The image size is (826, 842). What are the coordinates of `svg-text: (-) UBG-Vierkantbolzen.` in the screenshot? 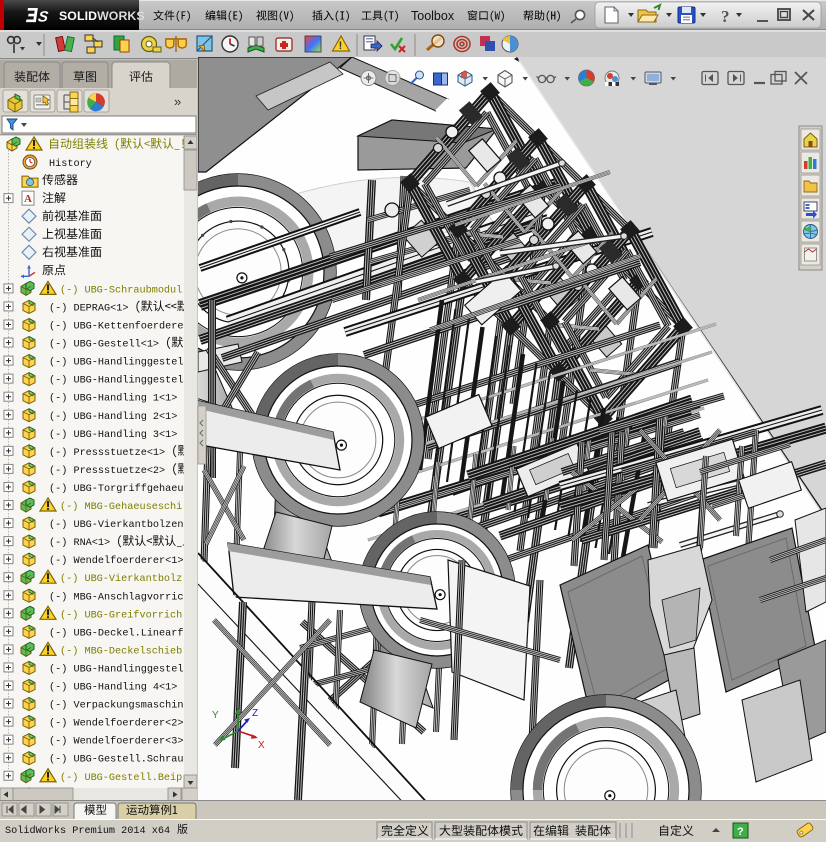 It's located at (119, 525).